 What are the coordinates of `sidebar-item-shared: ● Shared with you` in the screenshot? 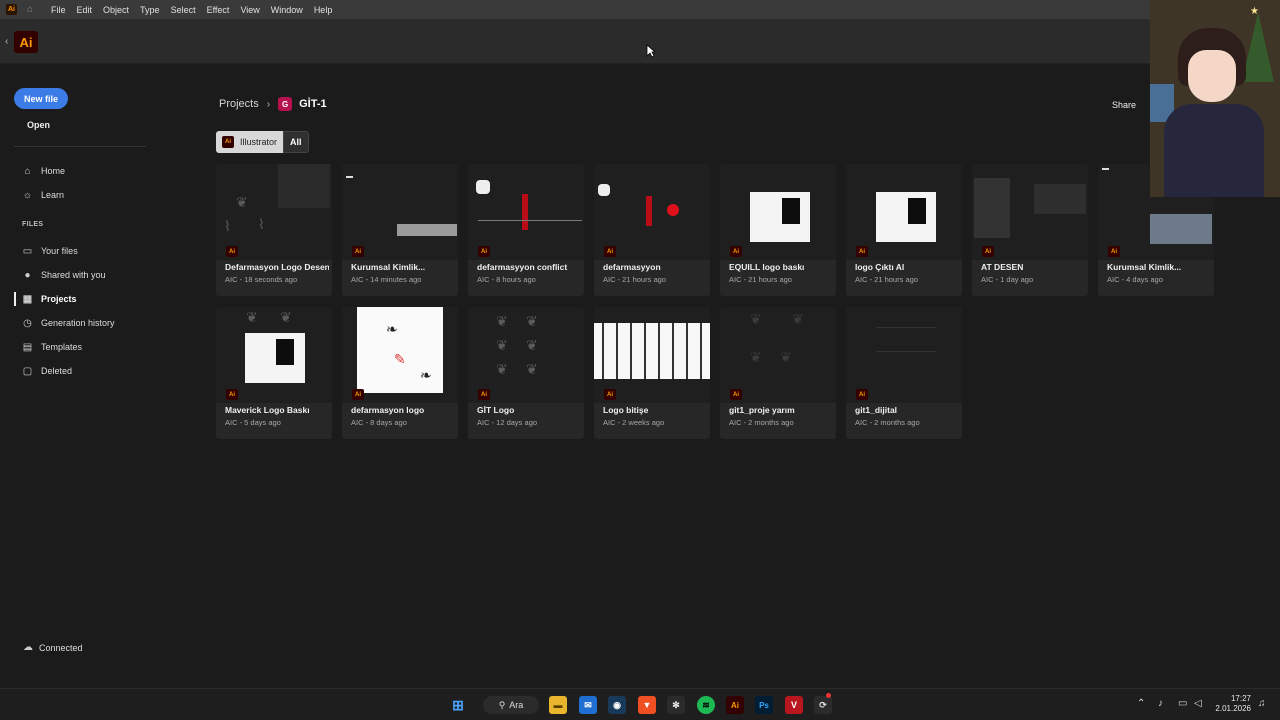 It's located at (64, 275).